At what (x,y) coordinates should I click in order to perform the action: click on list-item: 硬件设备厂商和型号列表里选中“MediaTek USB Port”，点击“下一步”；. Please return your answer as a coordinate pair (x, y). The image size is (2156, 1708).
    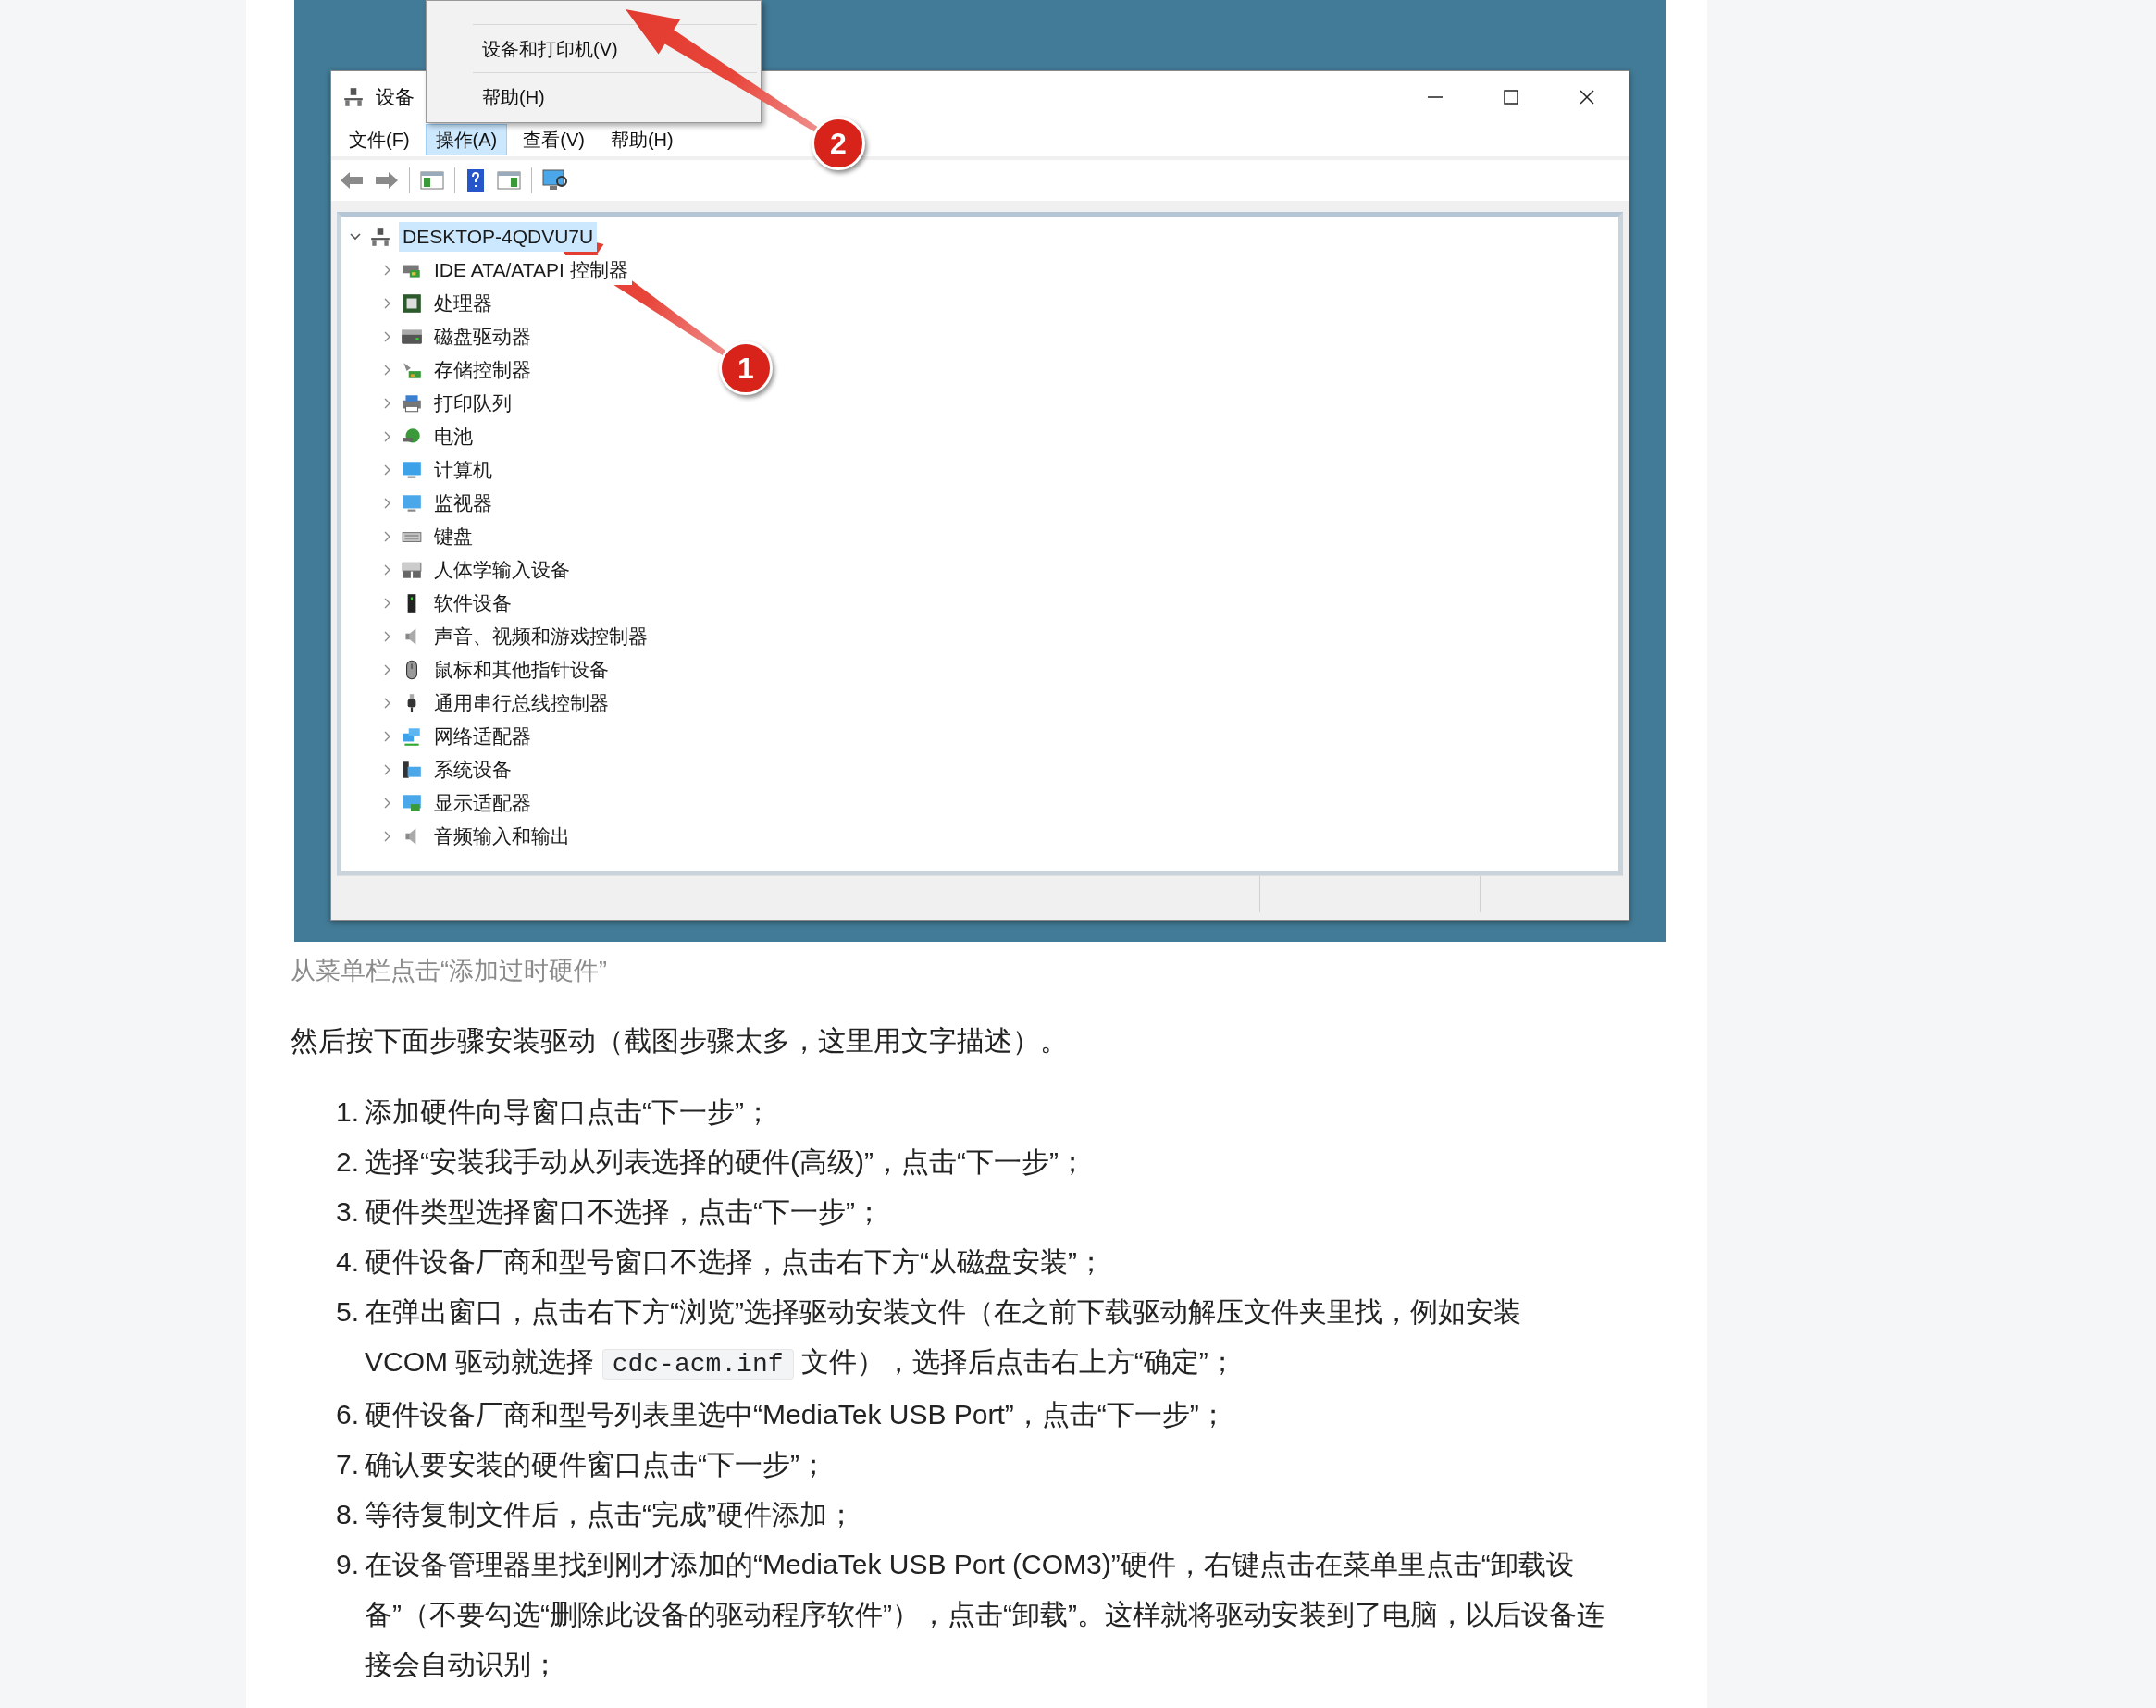
    Looking at the image, I should click on (796, 1414).